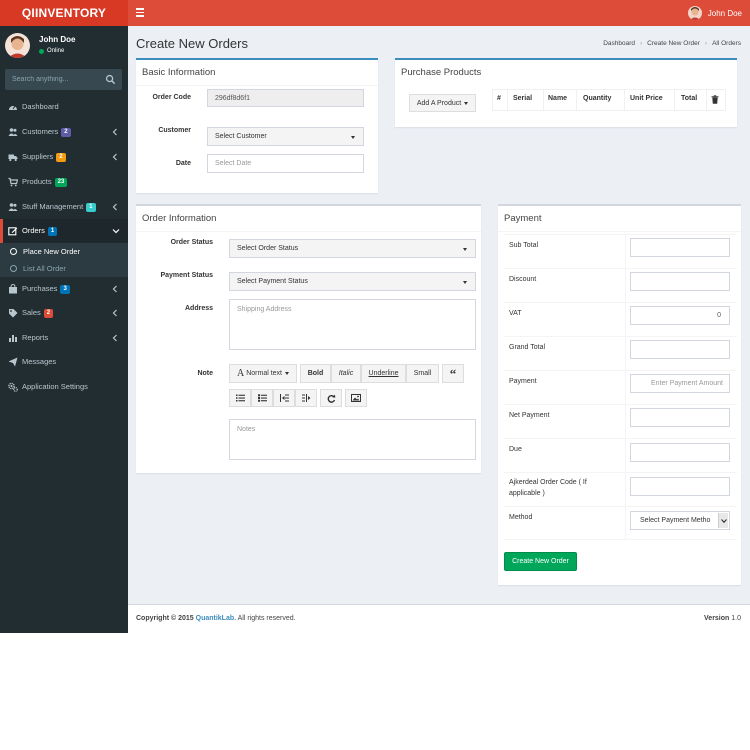 The width and height of the screenshot is (750, 750). What do you see at coordinates (13, 268) in the screenshot?
I see `circle-icon` at bounding box center [13, 268].